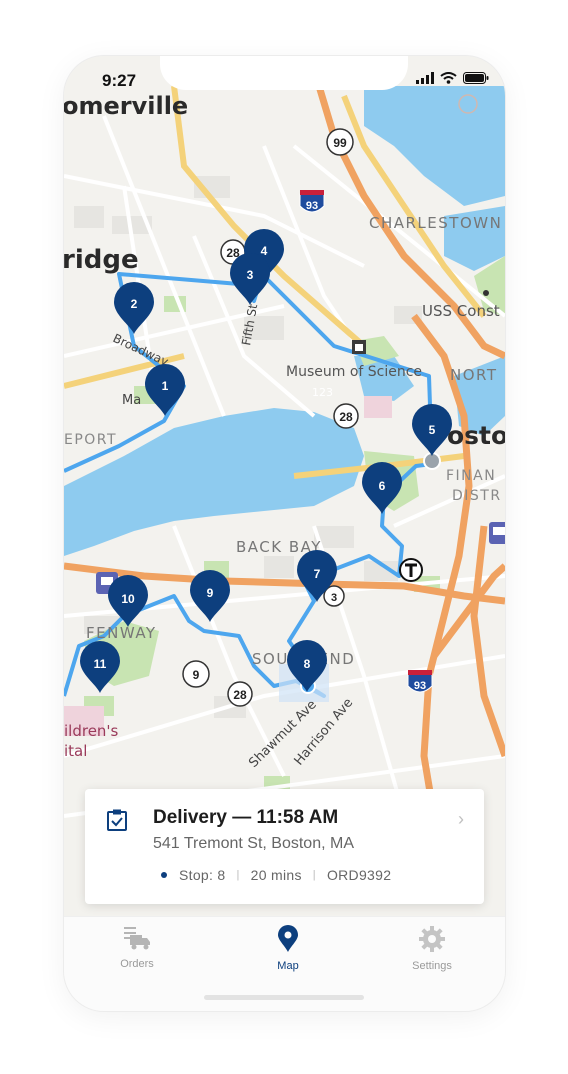 This screenshot has width=568, height=1074. What do you see at coordinates (317, 574) in the screenshot?
I see `svg-text: 7` at bounding box center [317, 574].